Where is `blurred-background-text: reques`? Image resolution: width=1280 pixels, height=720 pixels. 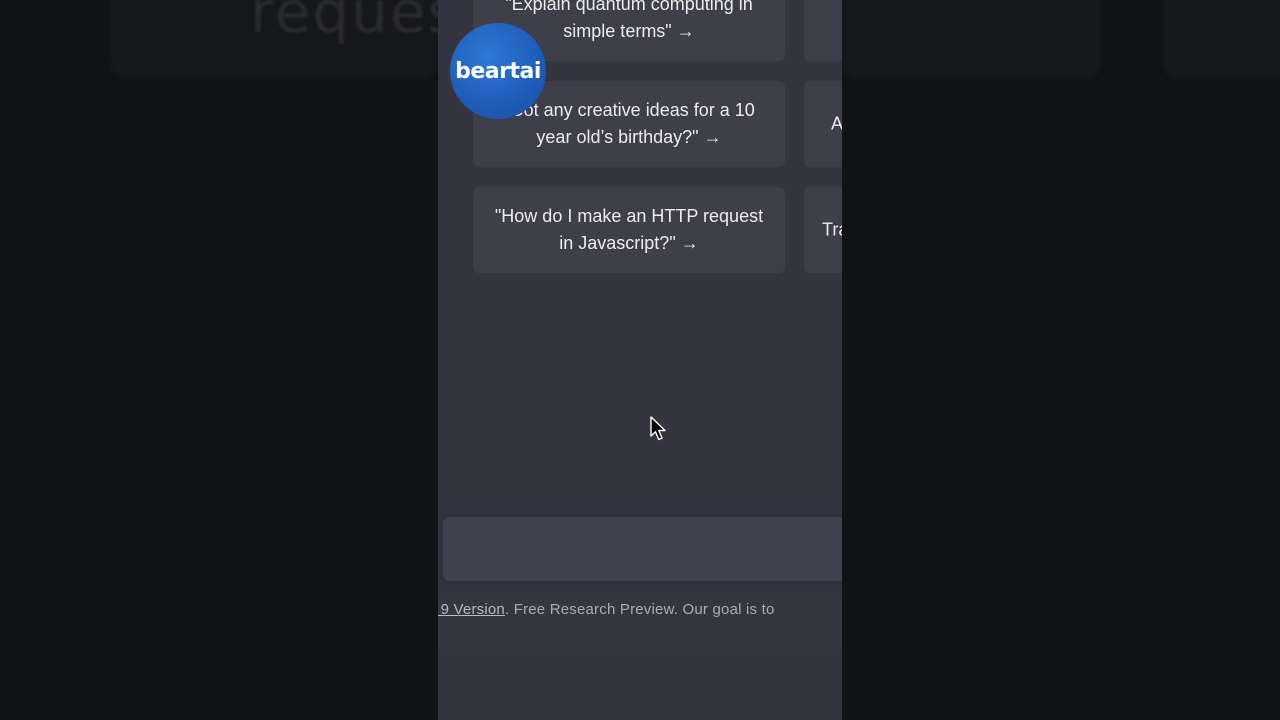
blurred-background-text: reques is located at coordinates (355, 23).